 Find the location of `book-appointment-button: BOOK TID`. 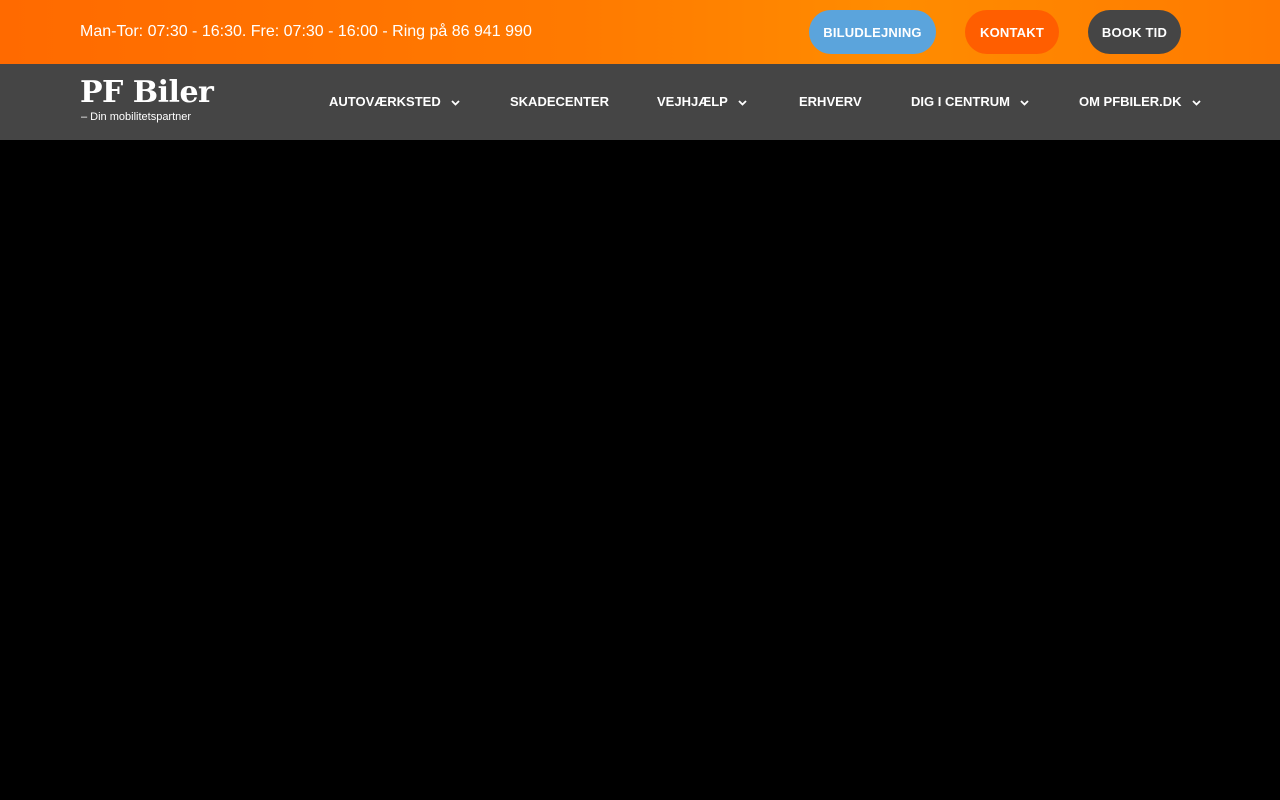

book-appointment-button: BOOK TID is located at coordinates (1134, 32).